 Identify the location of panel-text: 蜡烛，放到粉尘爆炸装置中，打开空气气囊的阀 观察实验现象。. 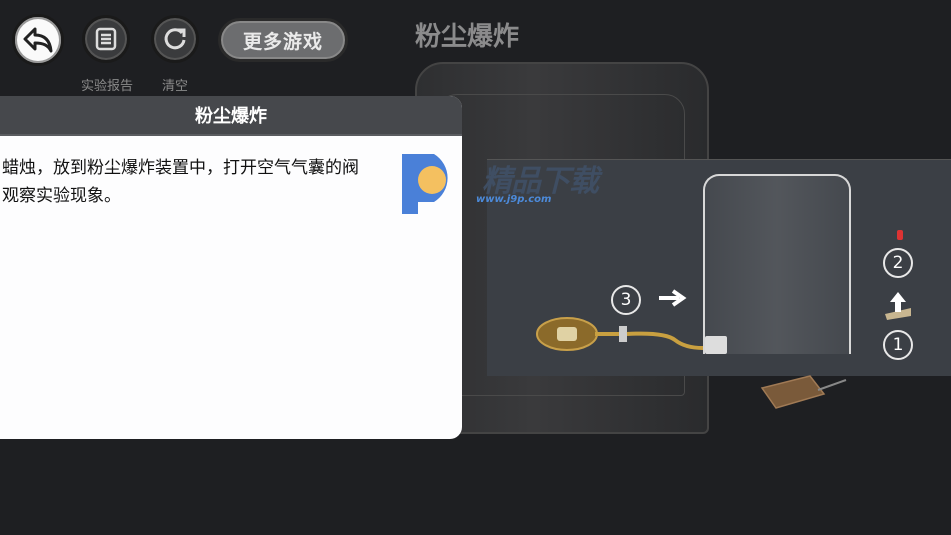
(180, 182).